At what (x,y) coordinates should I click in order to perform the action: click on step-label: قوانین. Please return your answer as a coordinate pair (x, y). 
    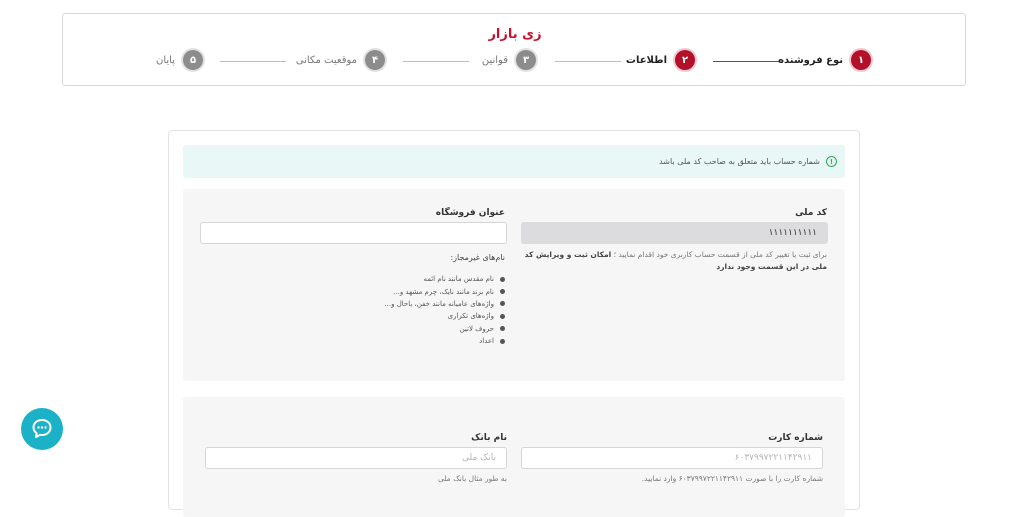
    Looking at the image, I should click on (494, 60).